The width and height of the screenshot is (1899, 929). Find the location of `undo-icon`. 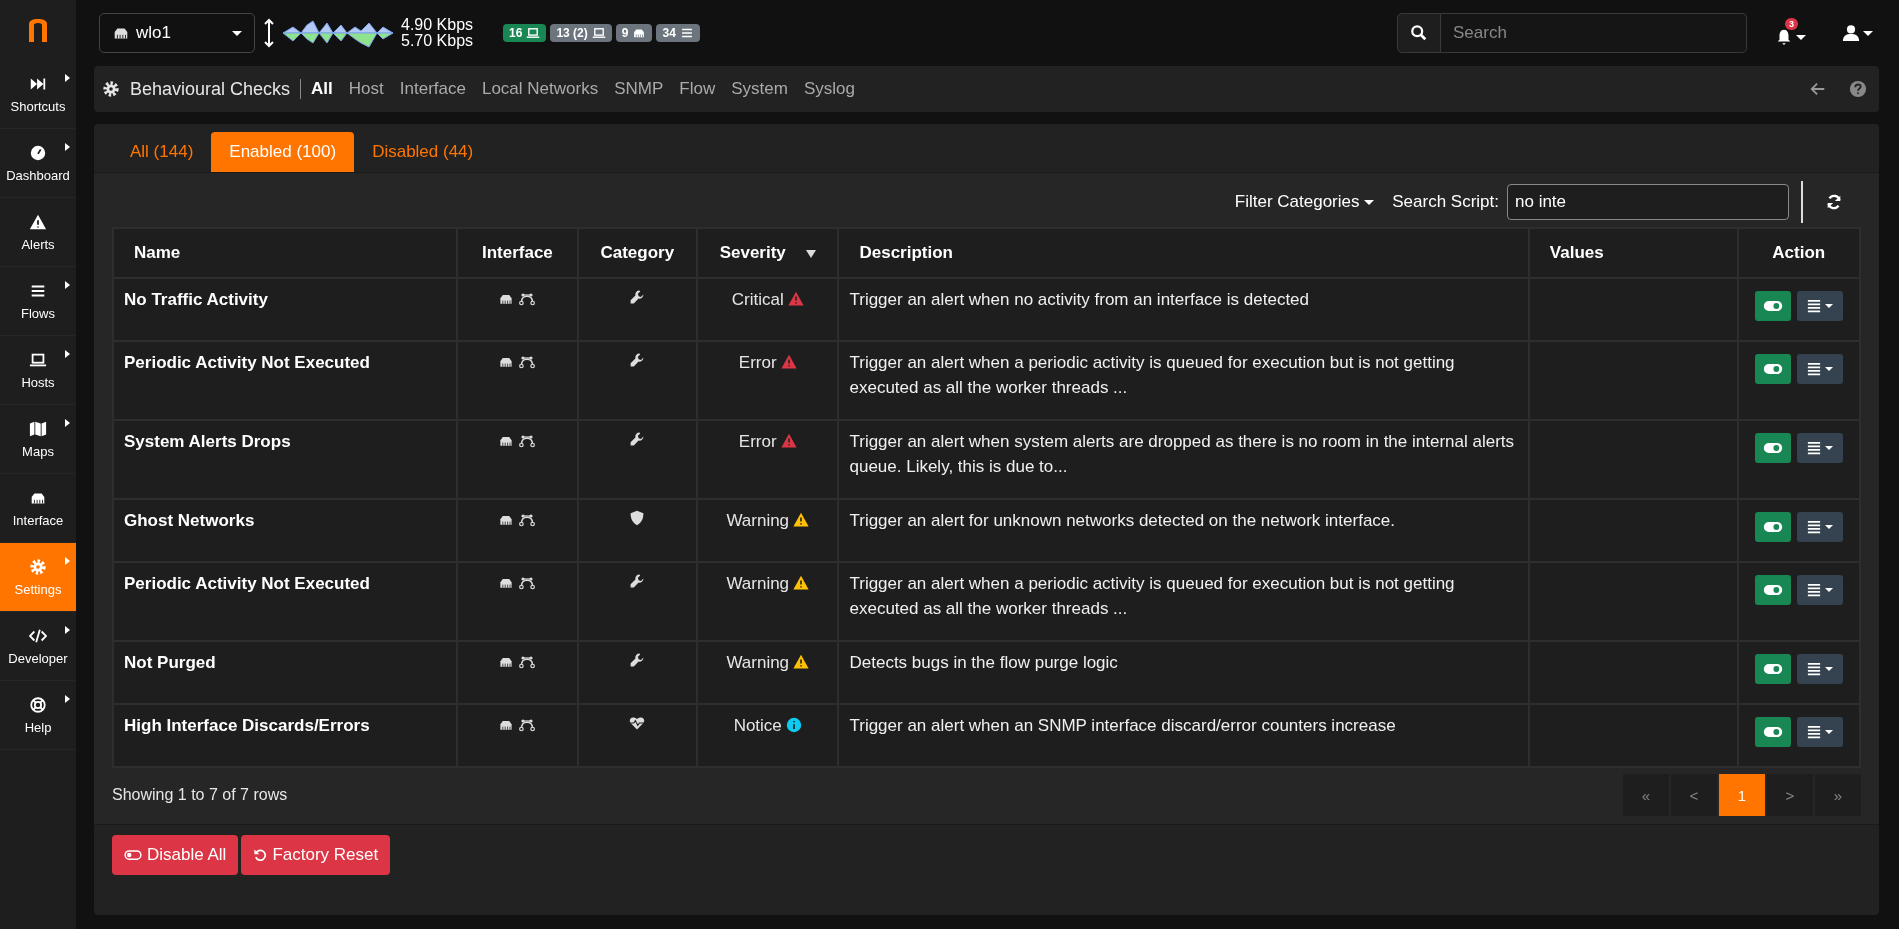

undo-icon is located at coordinates (260, 855).